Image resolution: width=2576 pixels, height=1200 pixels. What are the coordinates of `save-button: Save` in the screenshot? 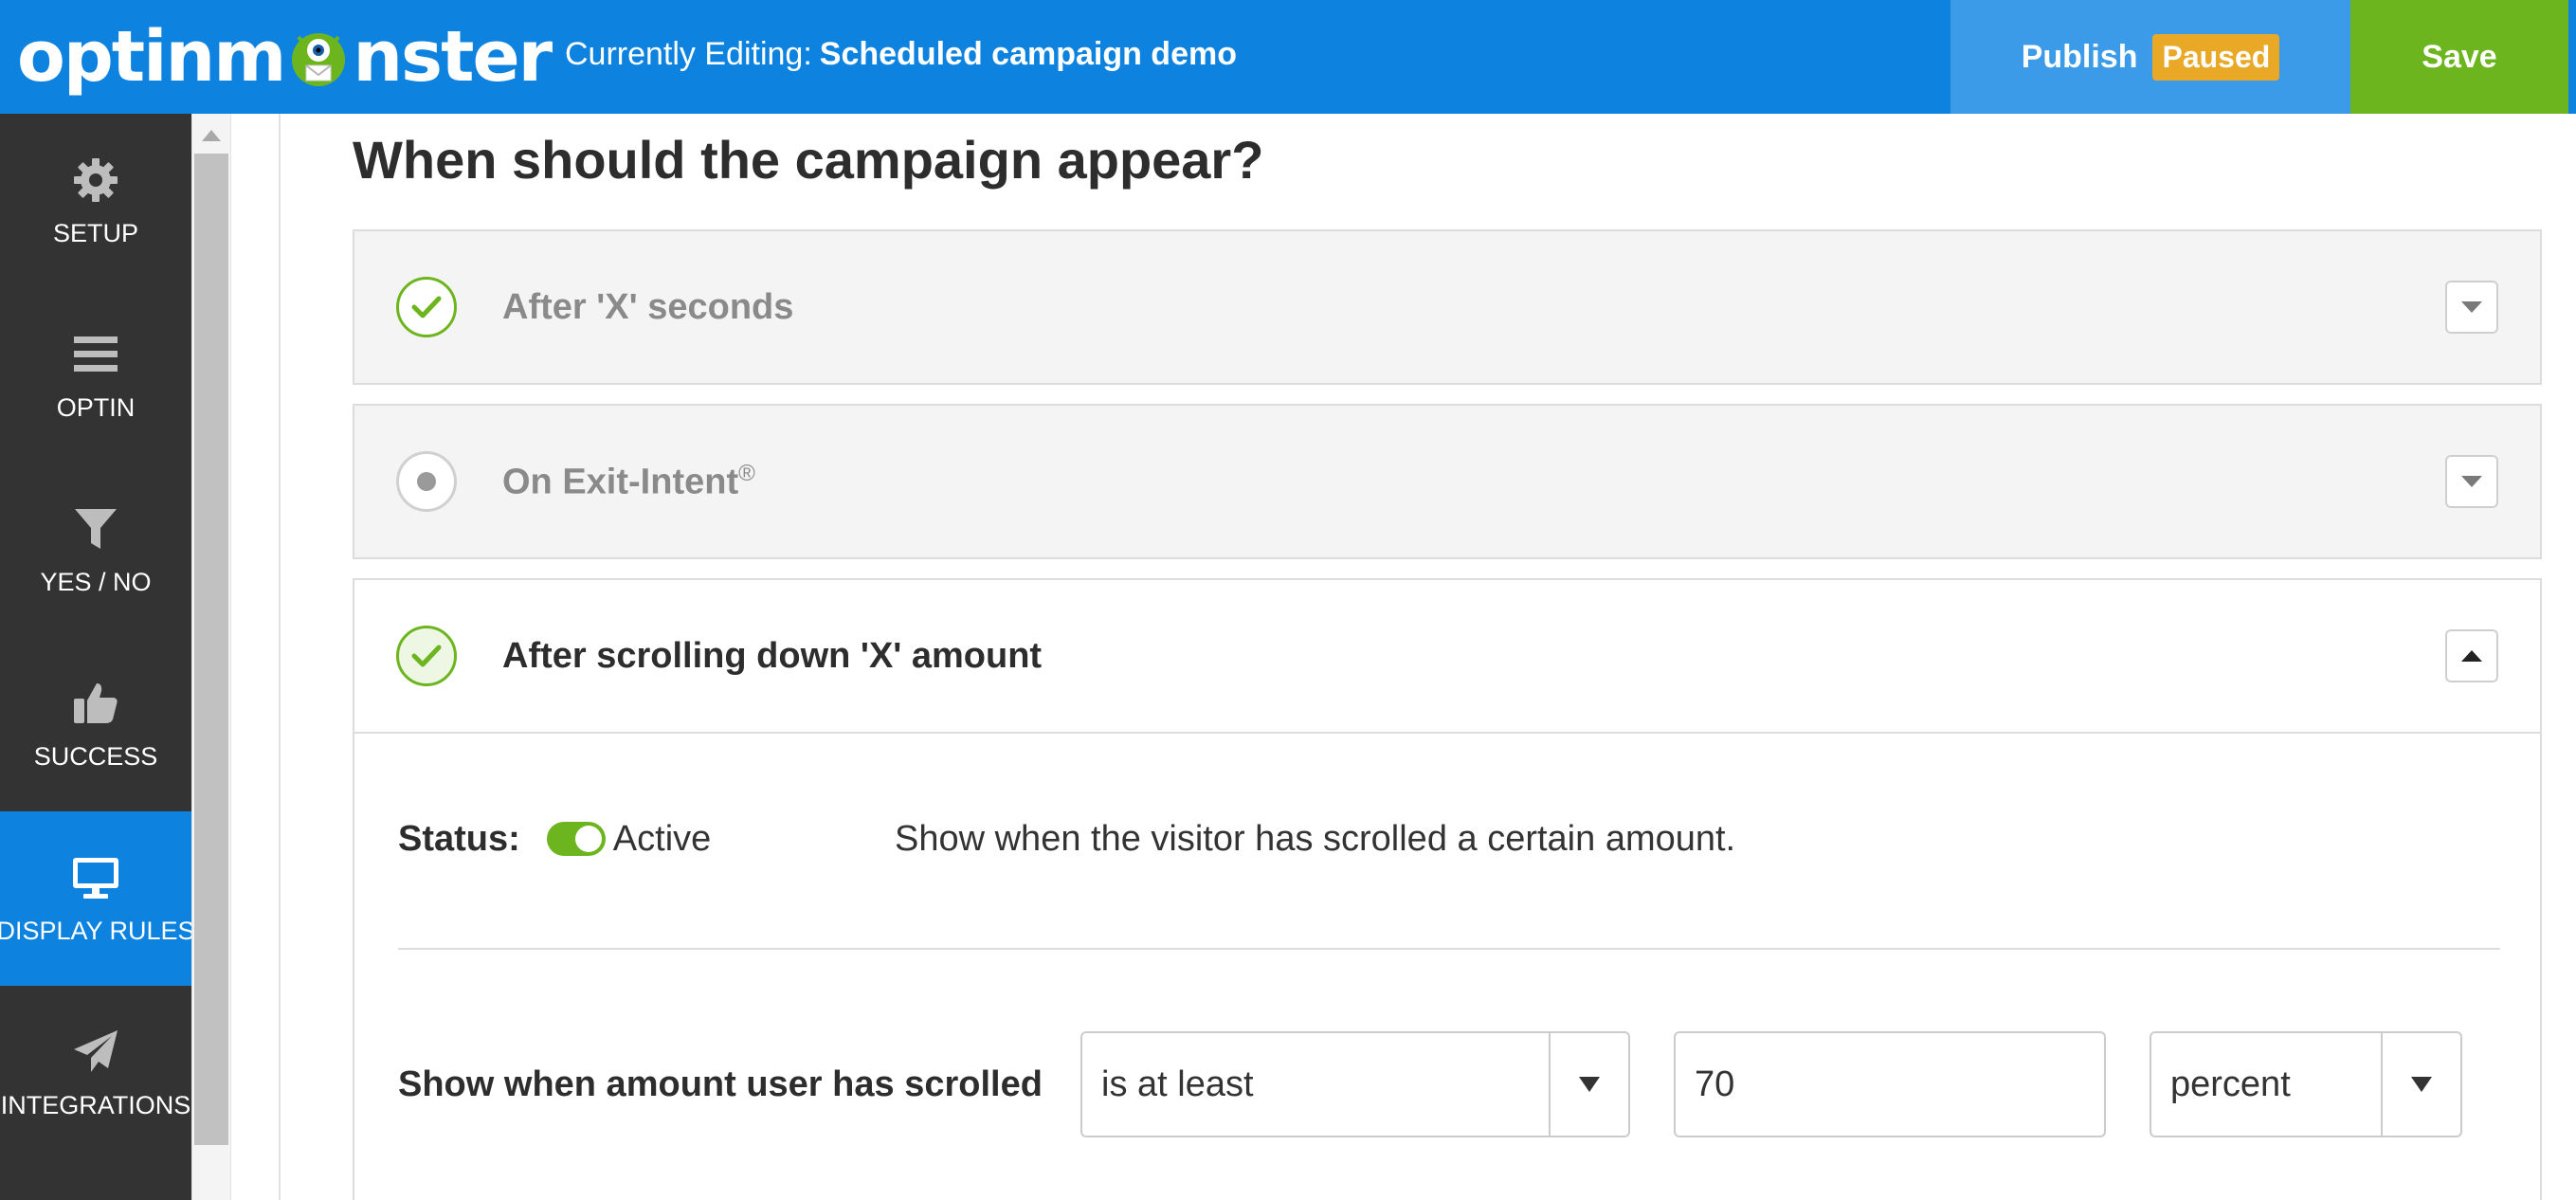 It's located at (2459, 57).